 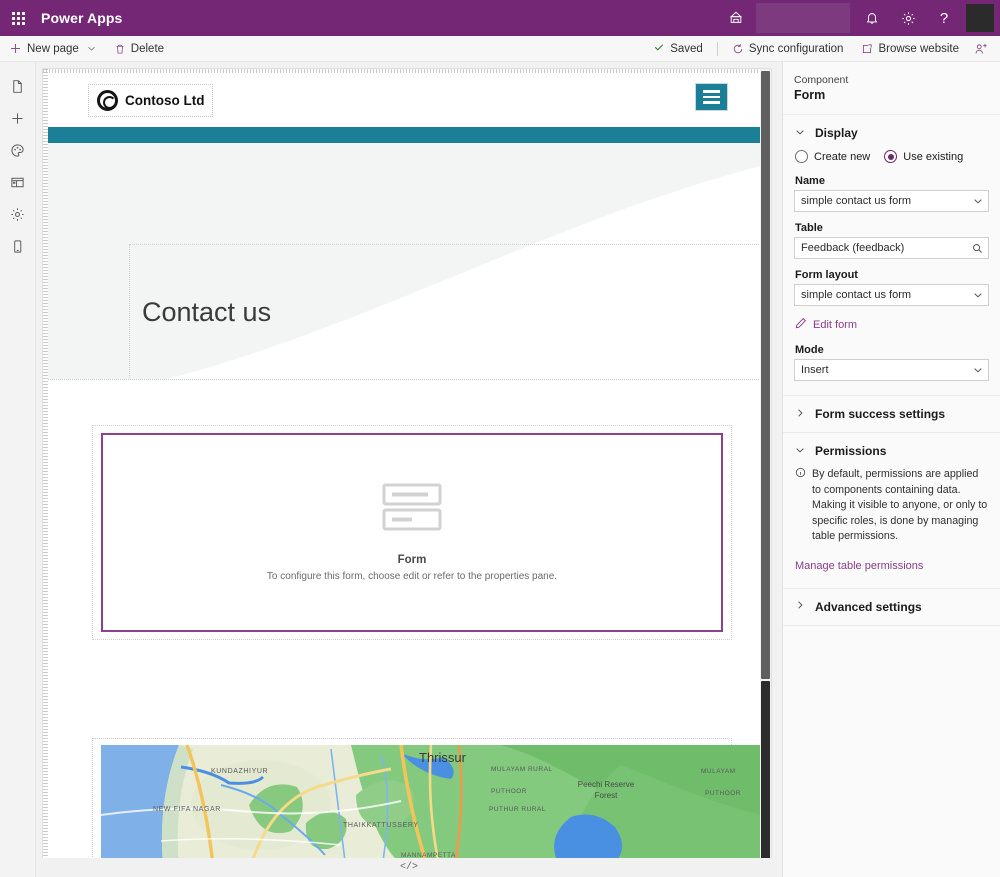 I want to click on component-title: Form, so click(x=810, y=95).